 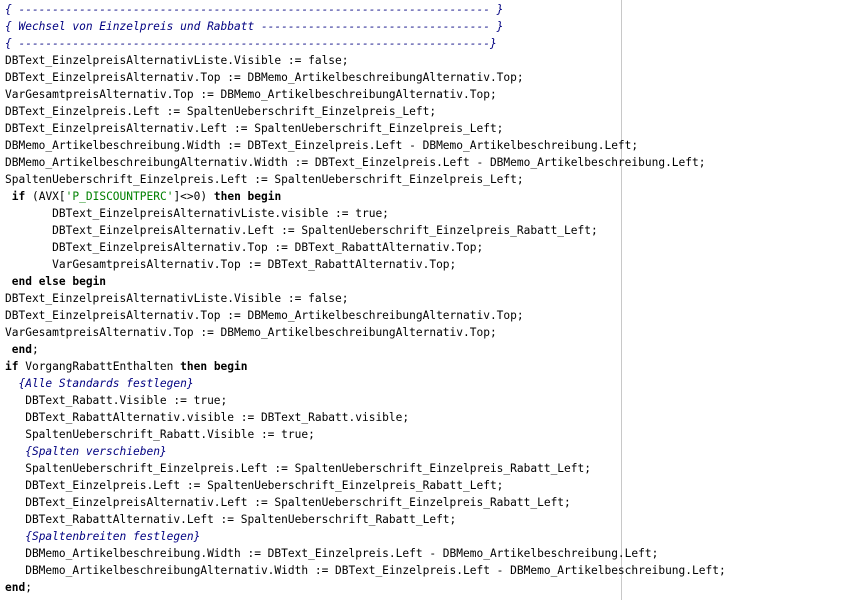 I want to click on comment-token: {Spalten verschieben}, so click(x=96, y=451).